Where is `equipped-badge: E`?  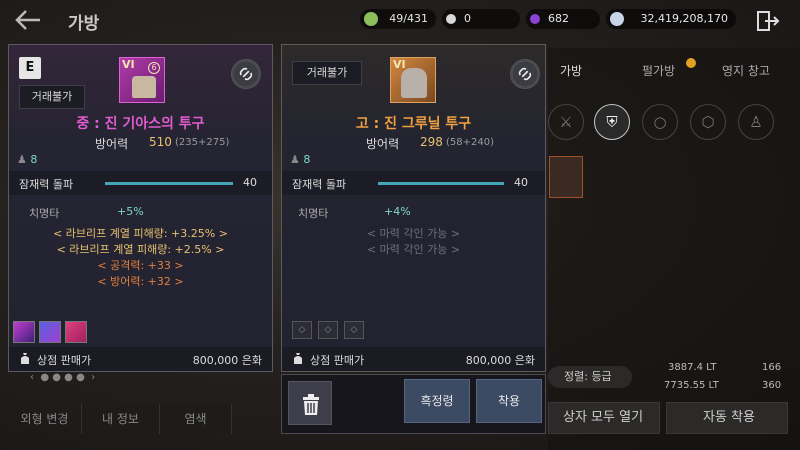
equipped-badge: E is located at coordinates (30, 68).